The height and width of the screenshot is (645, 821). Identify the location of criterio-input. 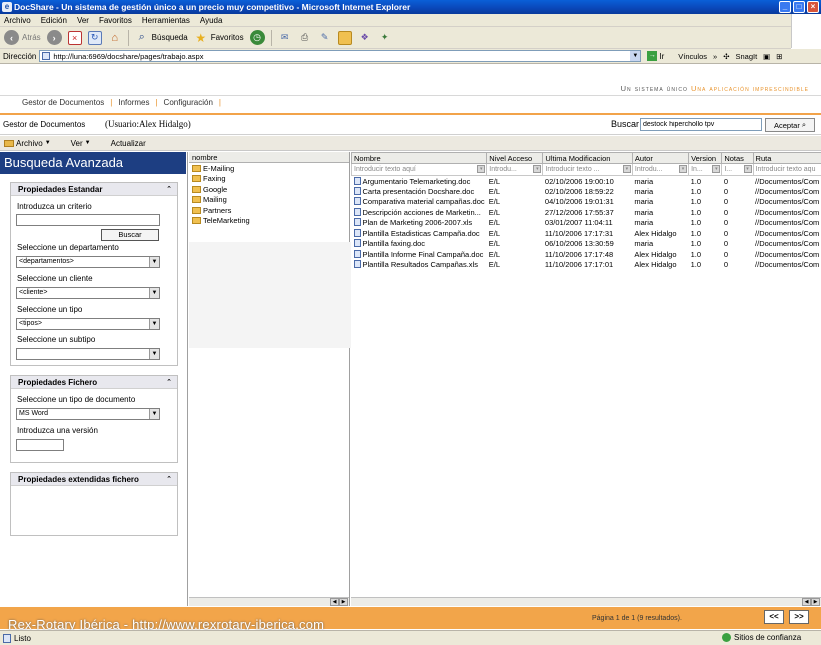
(88, 220).